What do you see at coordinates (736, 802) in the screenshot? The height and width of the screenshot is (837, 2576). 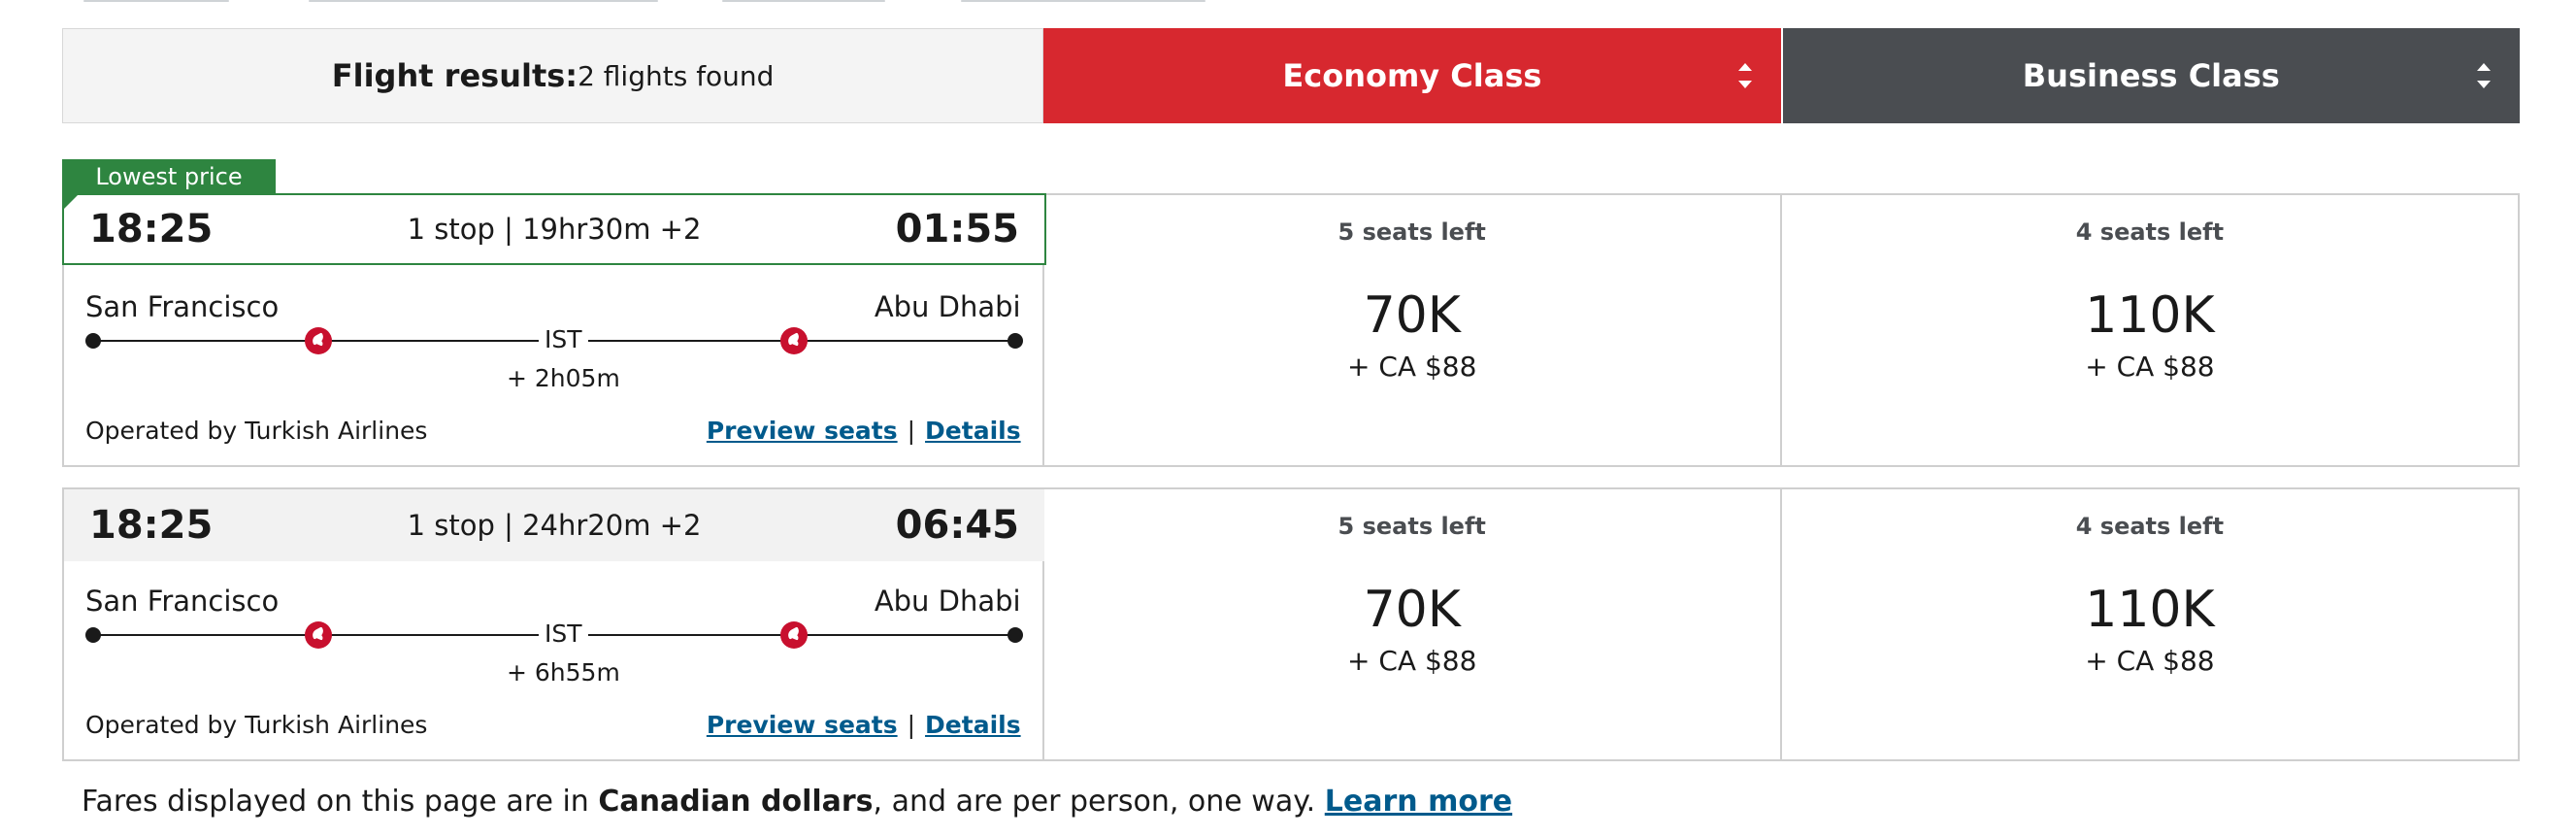 I see `footer-currency: Canadian dollars` at bounding box center [736, 802].